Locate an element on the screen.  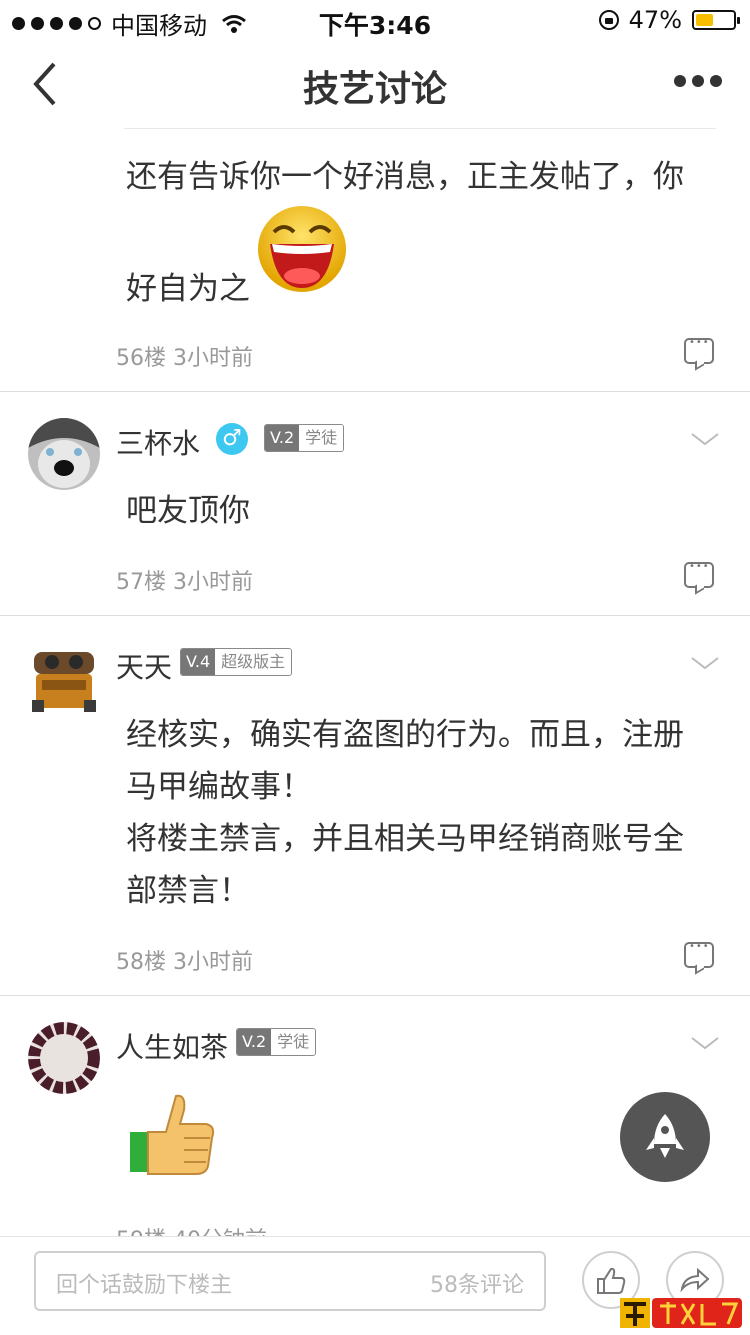
laughing-face-emoji is located at coordinates (302, 249).